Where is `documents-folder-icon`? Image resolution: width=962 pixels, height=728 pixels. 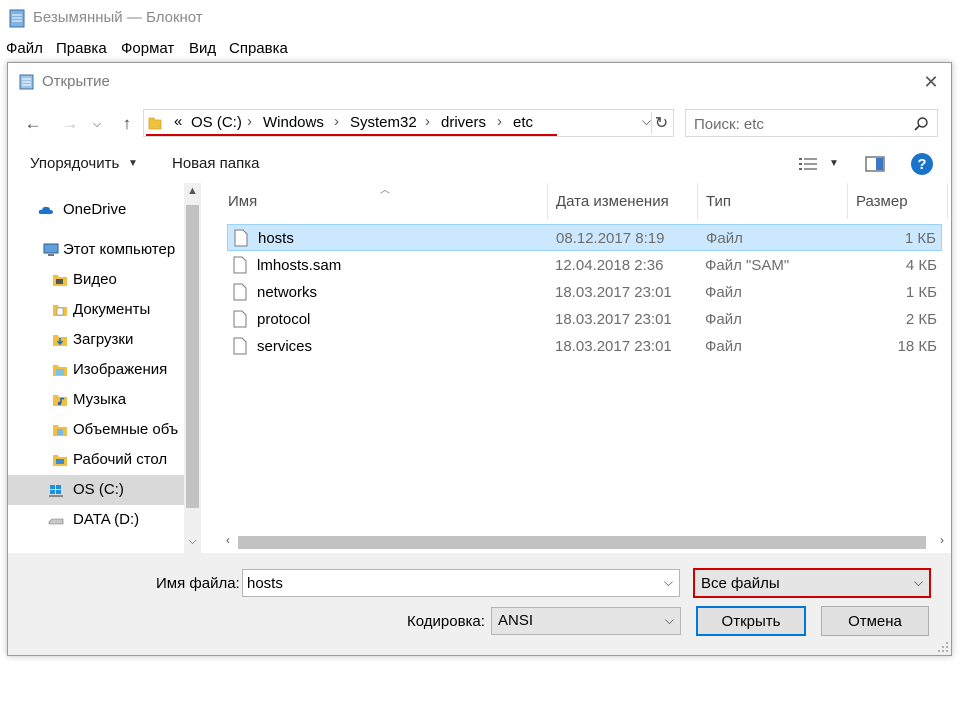 documents-folder-icon is located at coordinates (60, 310).